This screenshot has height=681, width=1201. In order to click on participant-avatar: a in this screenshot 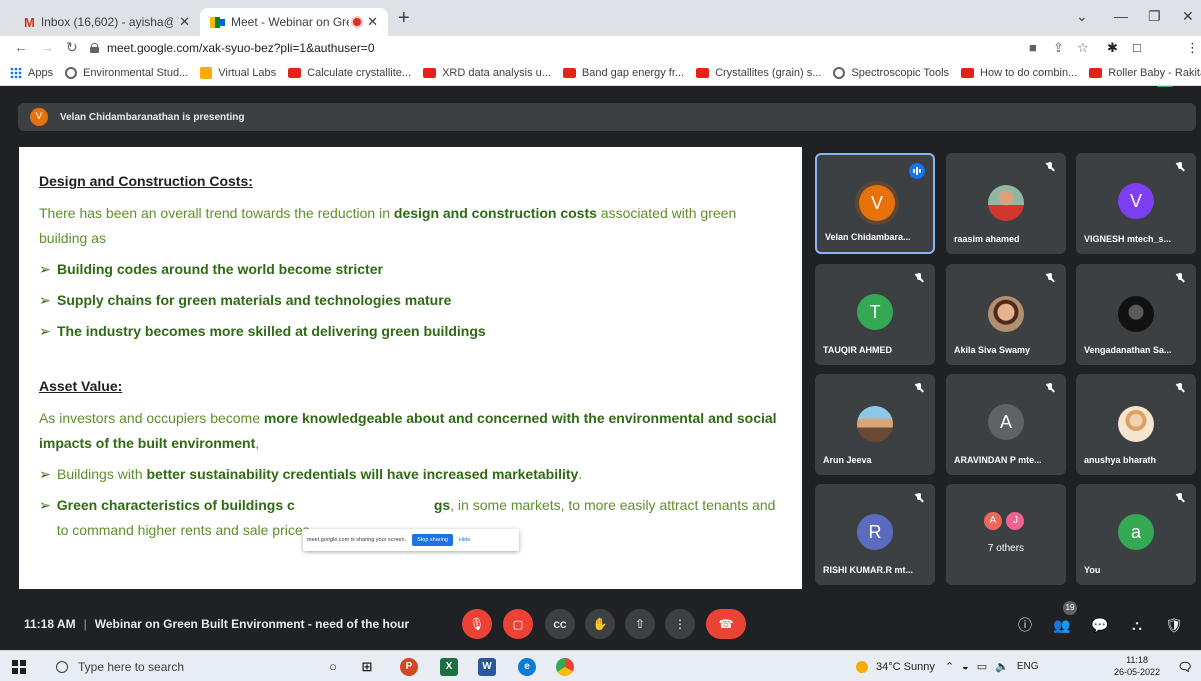, I will do `click(1136, 532)`.